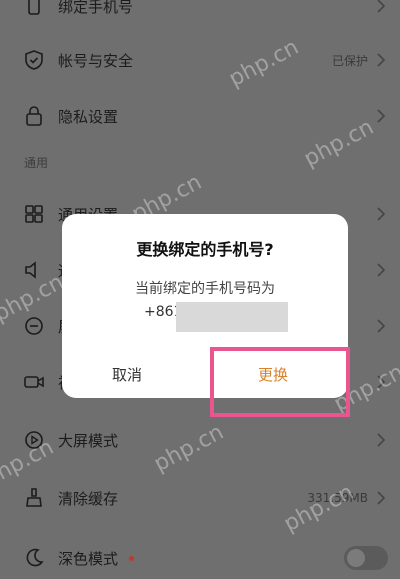 The height and width of the screenshot is (579, 400). I want to click on dark-mode-label: 深色模式, so click(88, 558).